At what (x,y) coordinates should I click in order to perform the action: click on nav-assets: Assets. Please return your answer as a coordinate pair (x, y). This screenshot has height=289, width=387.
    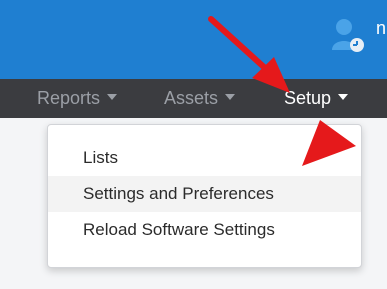
    Looking at the image, I should click on (200, 98).